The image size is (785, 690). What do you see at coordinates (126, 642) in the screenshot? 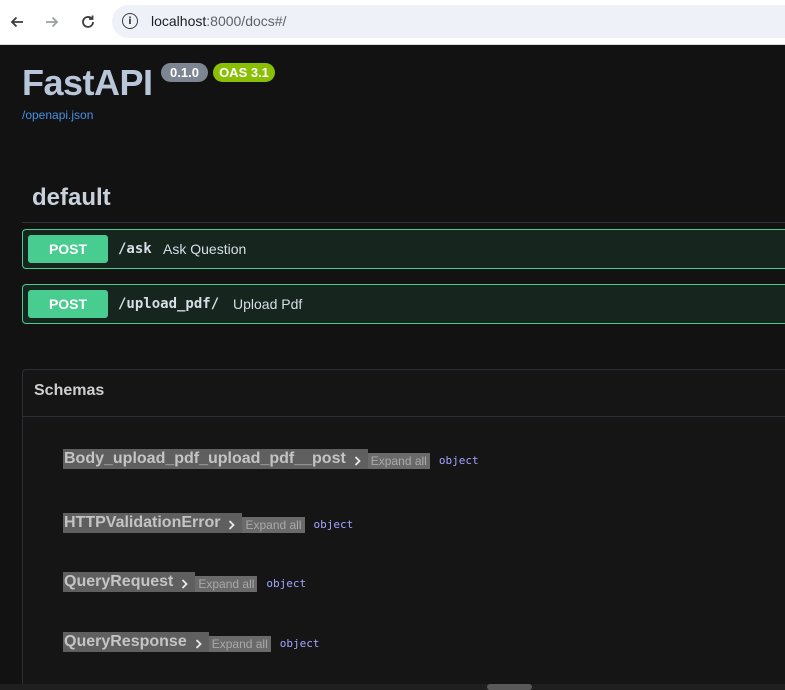
I see `model-name: QueryResponse` at bounding box center [126, 642].